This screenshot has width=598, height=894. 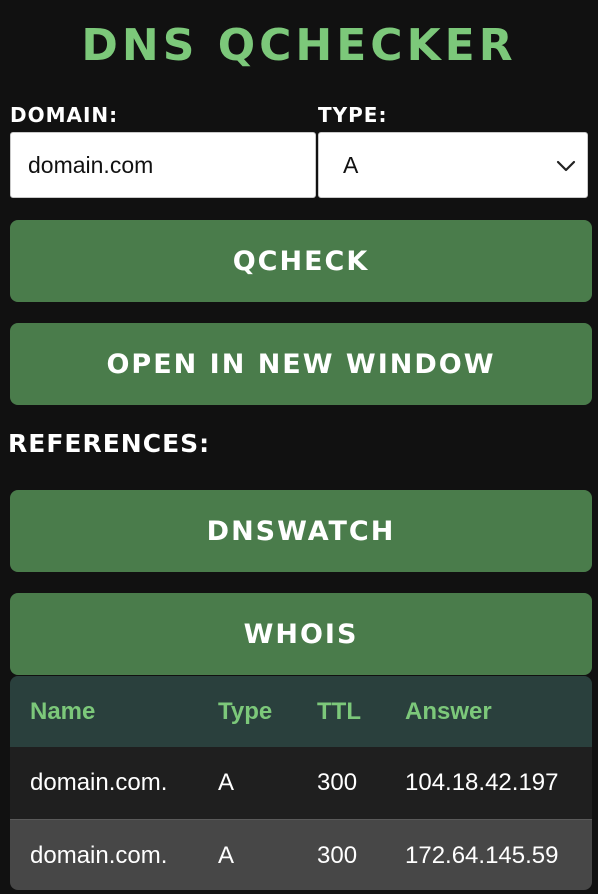 I want to click on chevron-down-icon, so click(x=566, y=166).